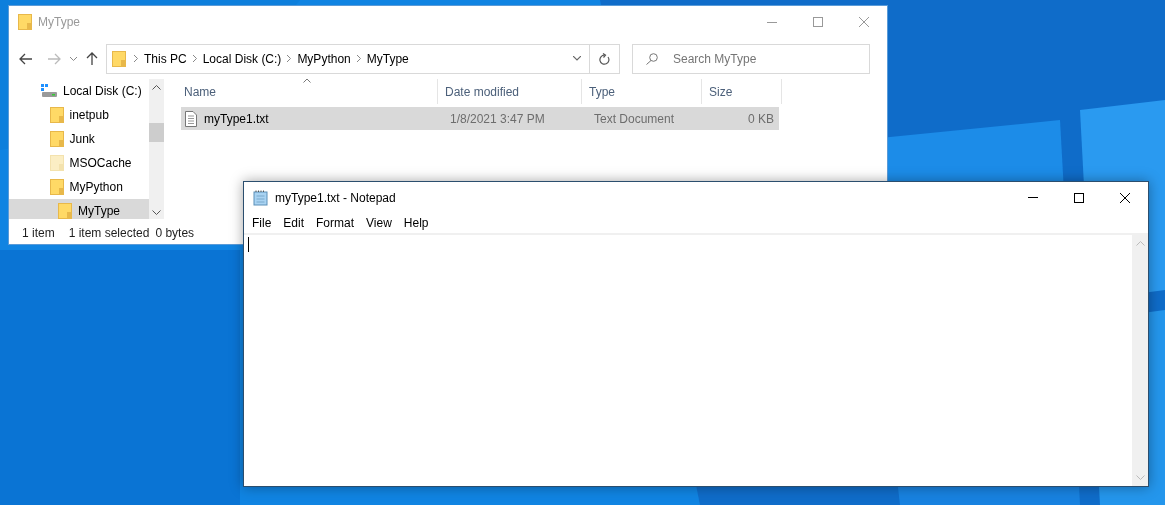 Image resolution: width=1165 pixels, height=505 pixels. I want to click on window-title: MyType, so click(59, 22).